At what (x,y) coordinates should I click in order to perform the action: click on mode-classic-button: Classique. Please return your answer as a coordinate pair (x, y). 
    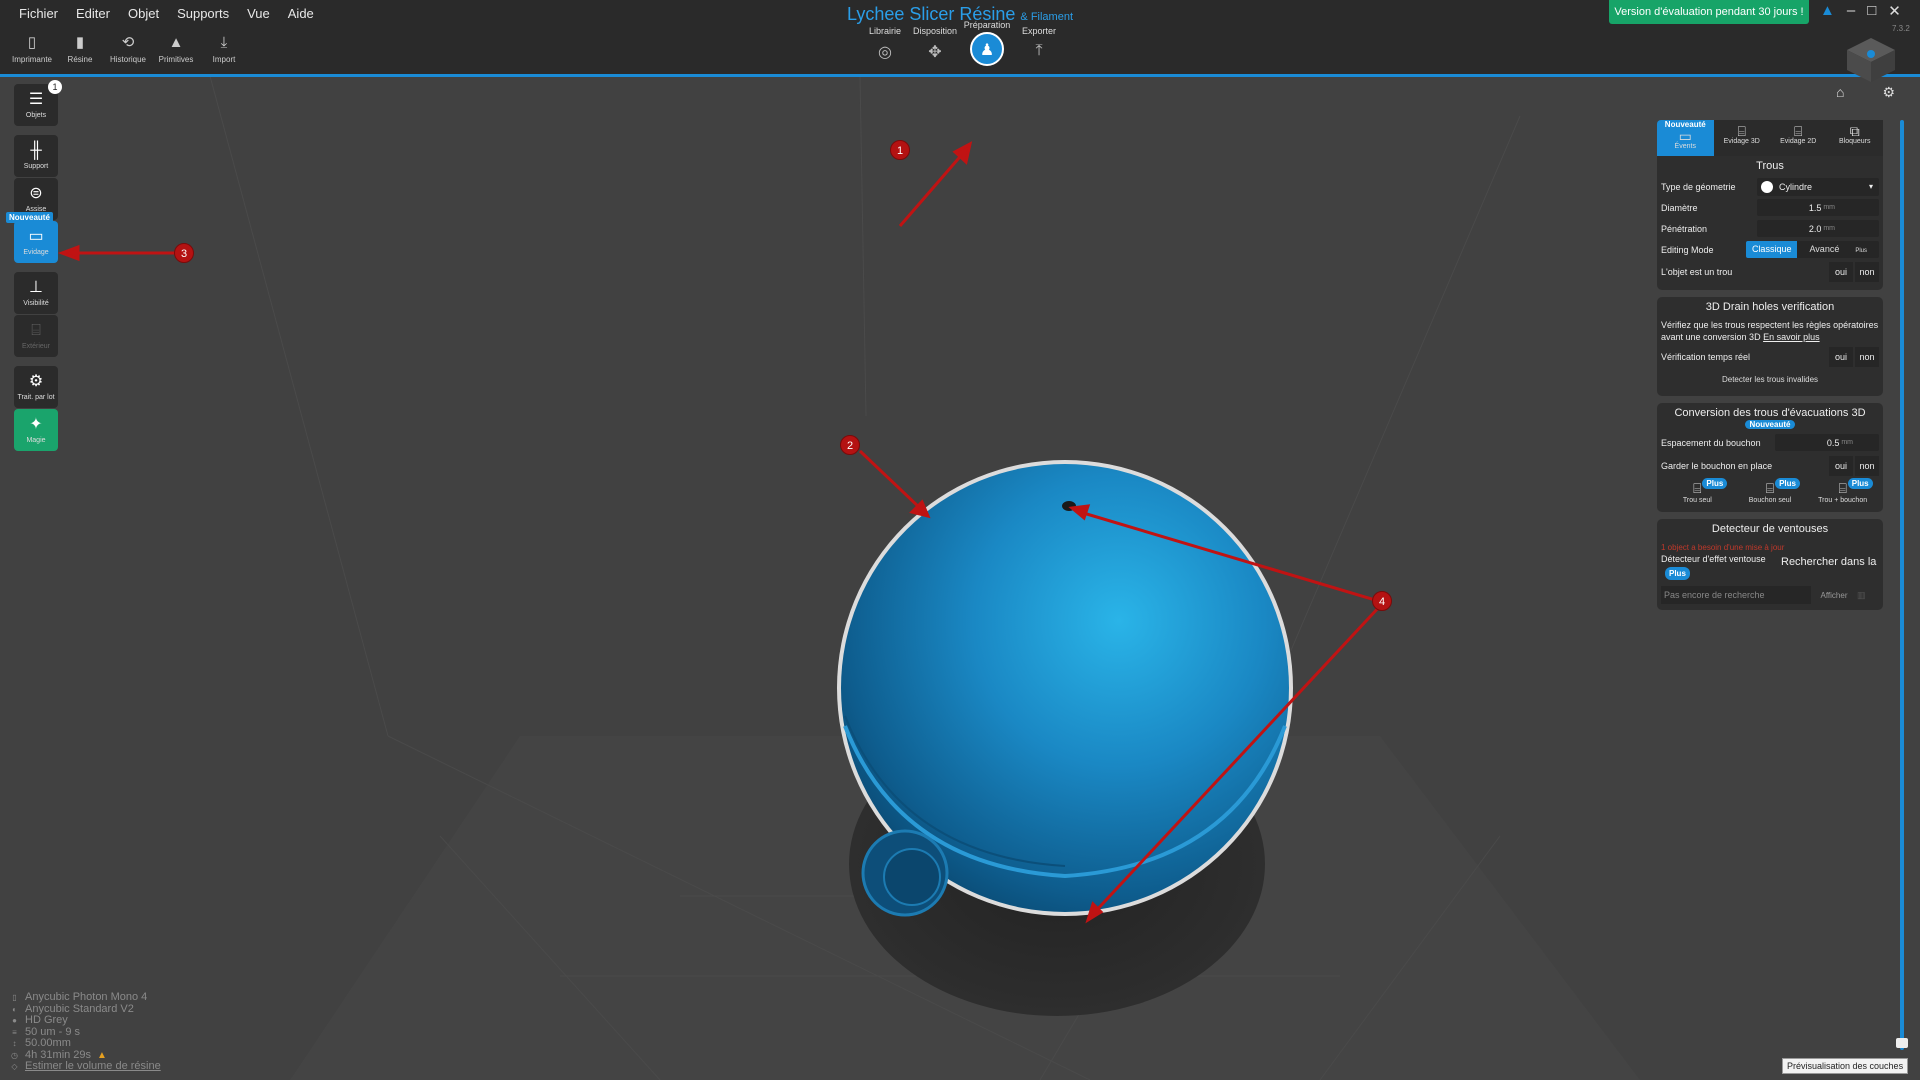
    Looking at the image, I should click on (1771, 249).